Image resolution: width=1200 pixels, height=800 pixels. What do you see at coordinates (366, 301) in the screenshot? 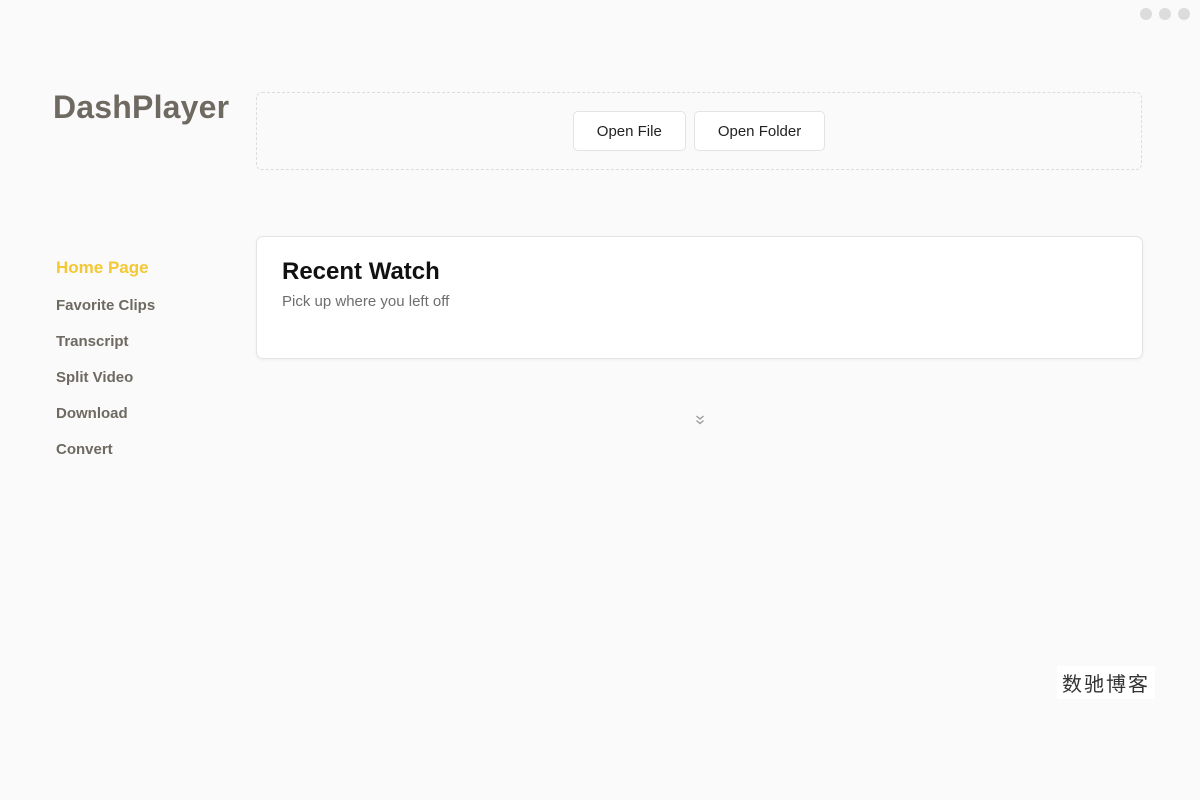
I see `recent-watch-subtitle: Pick up where you left off` at bounding box center [366, 301].